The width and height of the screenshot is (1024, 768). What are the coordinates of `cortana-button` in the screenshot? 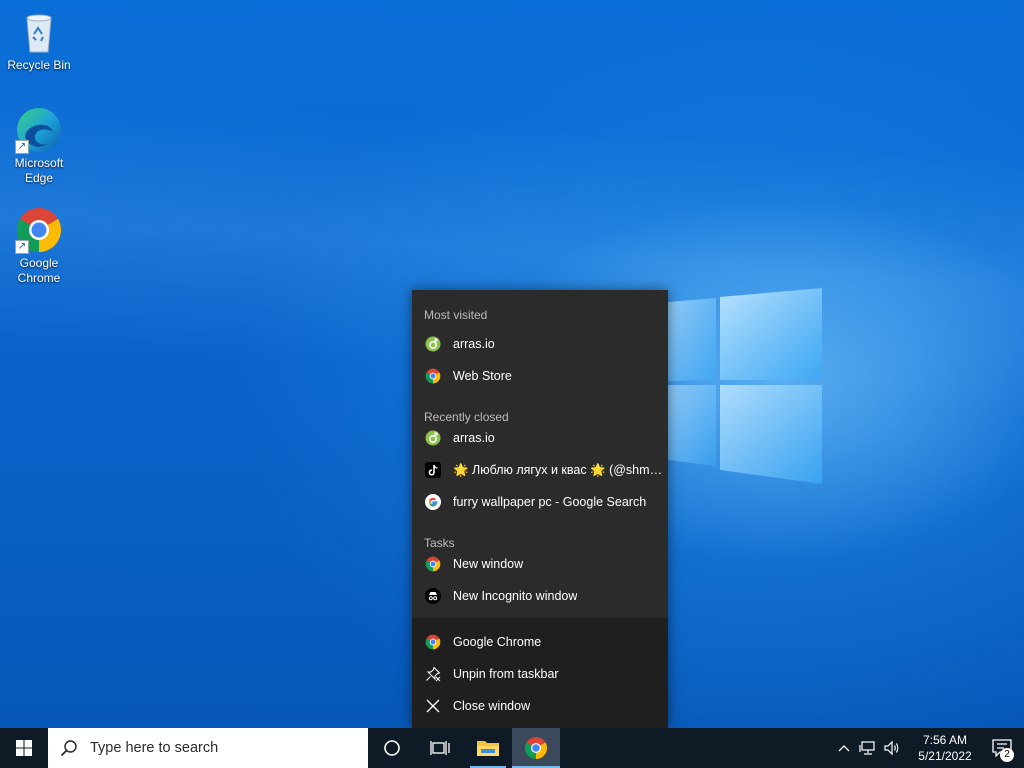 It's located at (392, 748).